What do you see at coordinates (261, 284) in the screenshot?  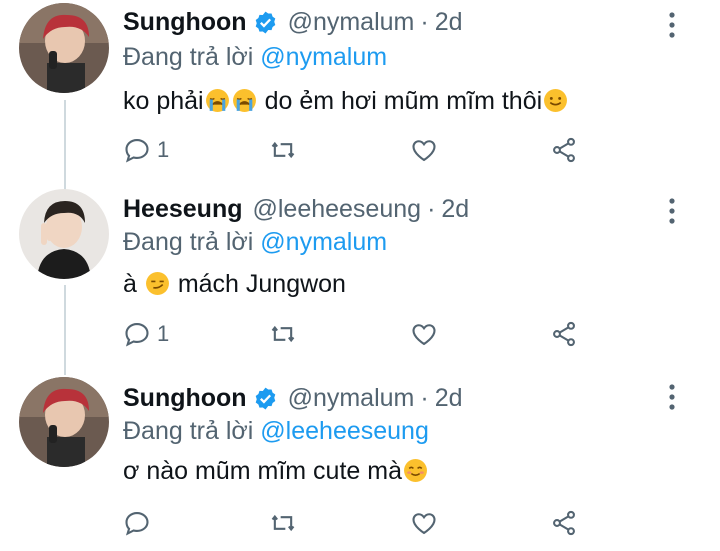 I see `tweet-text-part: mách Jungwon` at bounding box center [261, 284].